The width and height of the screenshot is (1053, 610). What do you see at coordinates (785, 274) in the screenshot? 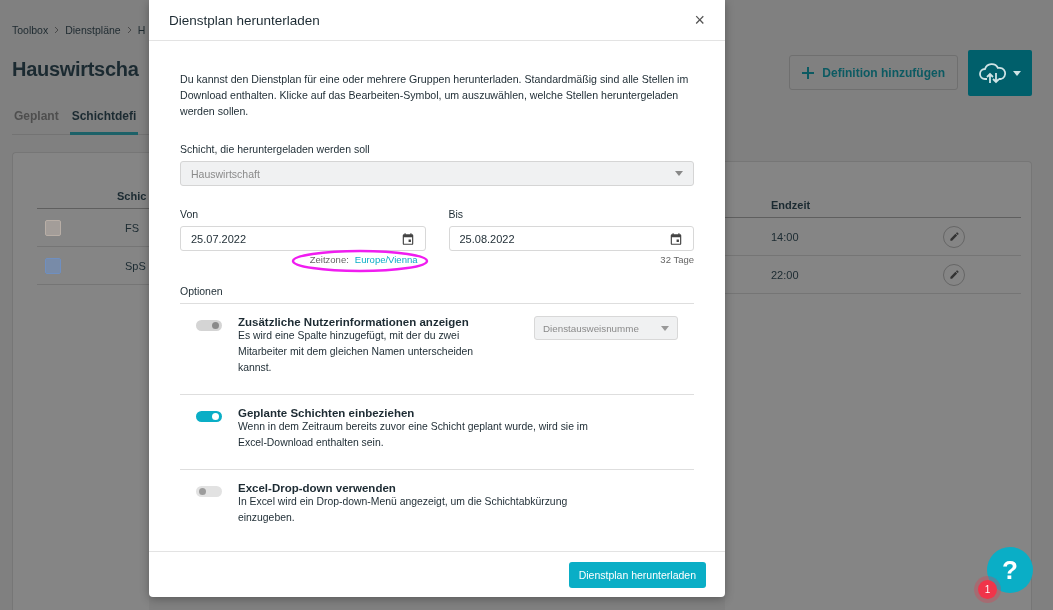
I see `table-cell: 22:00` at bounding box center [785, 274].